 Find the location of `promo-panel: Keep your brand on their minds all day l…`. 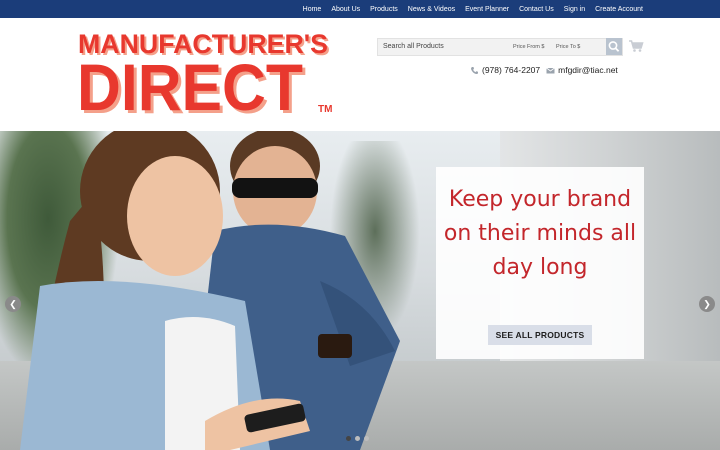

promo-panel: Keep your brand on their minds all day l… is located at coordinates (540, 263).